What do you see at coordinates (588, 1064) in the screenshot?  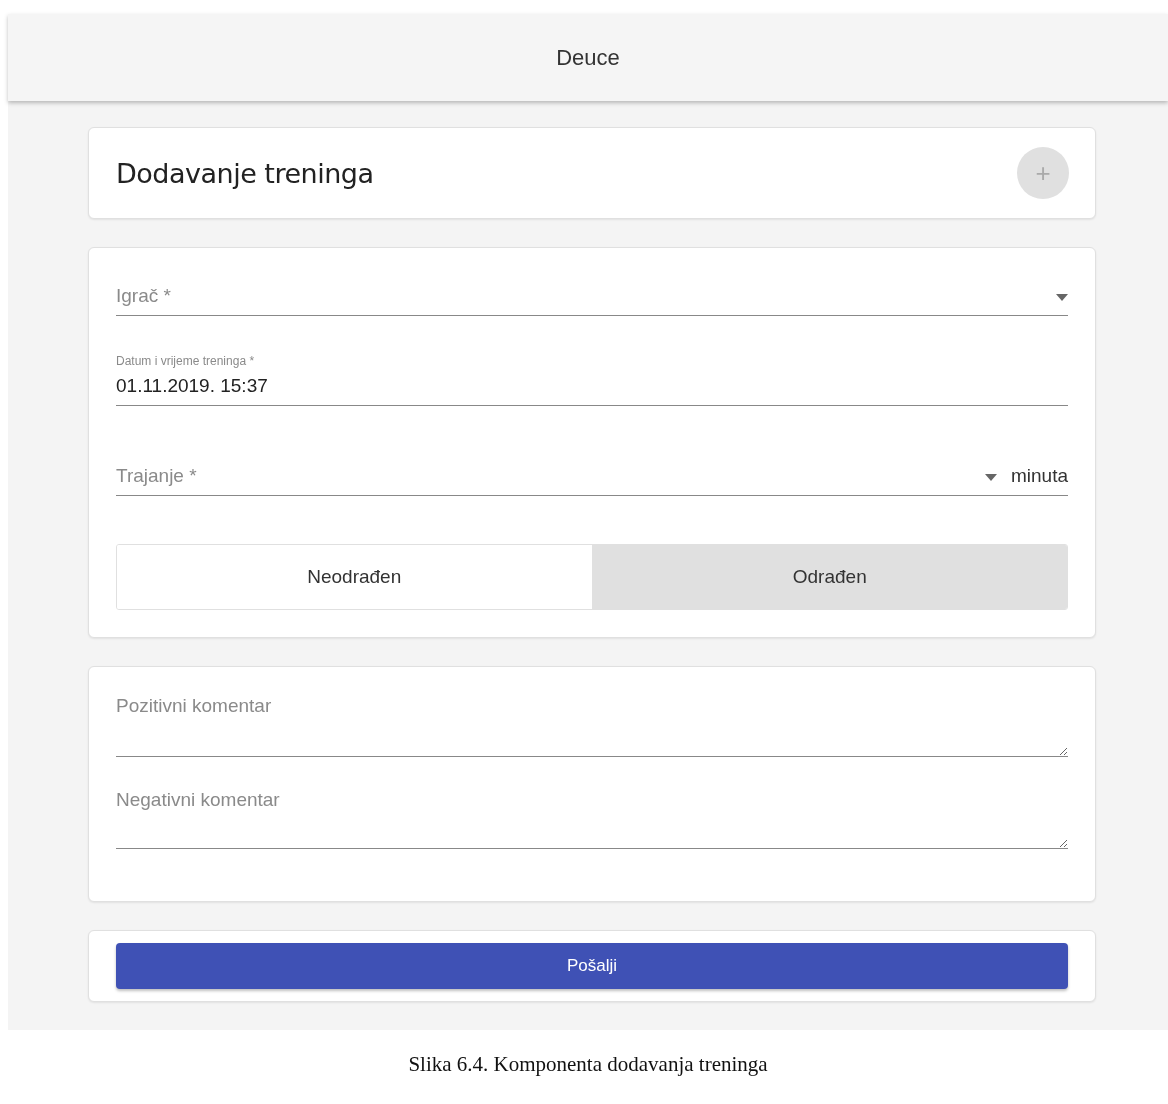 I see `figure-caption: Slika 6.4. Komponenta dodavanja treninga` at bounding box center [588, 1064].